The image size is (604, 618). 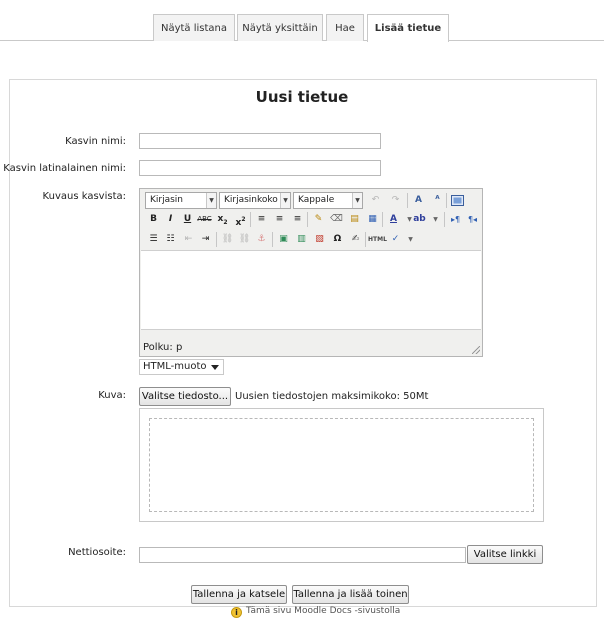 I want to click on media-icon: ▥, so click(x=301, y=239).